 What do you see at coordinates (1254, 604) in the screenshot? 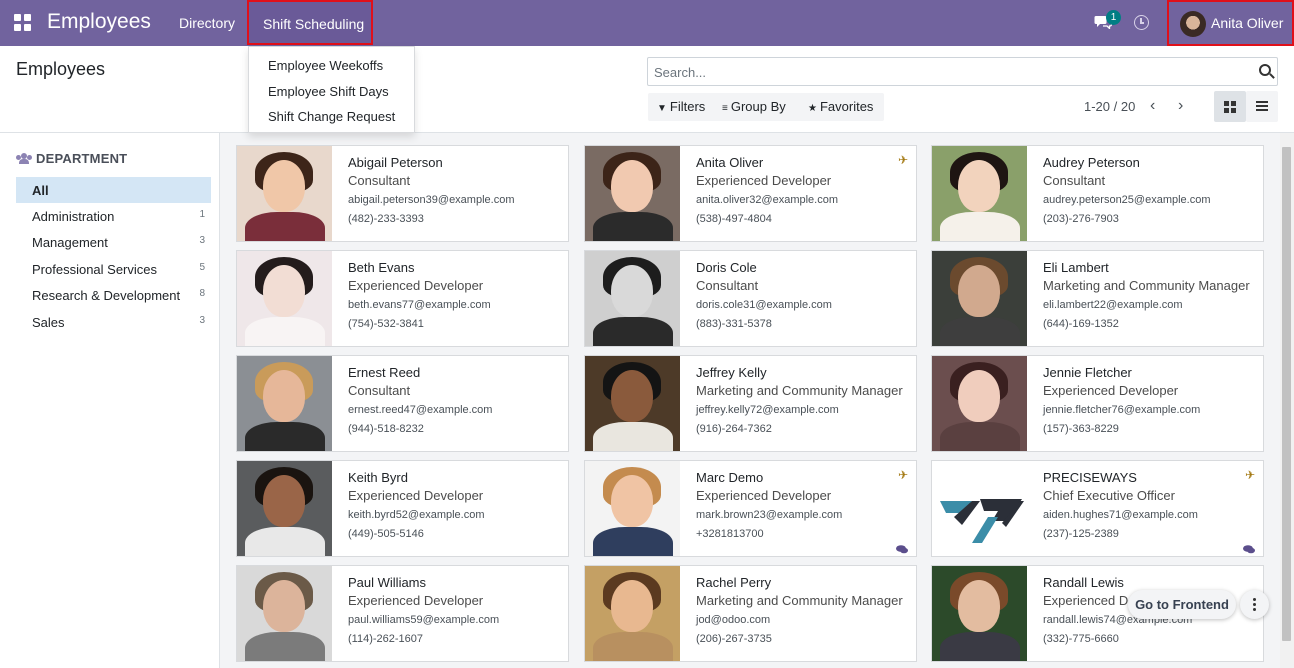
I see `more-options-icon` at bounding box center [1254, 604].